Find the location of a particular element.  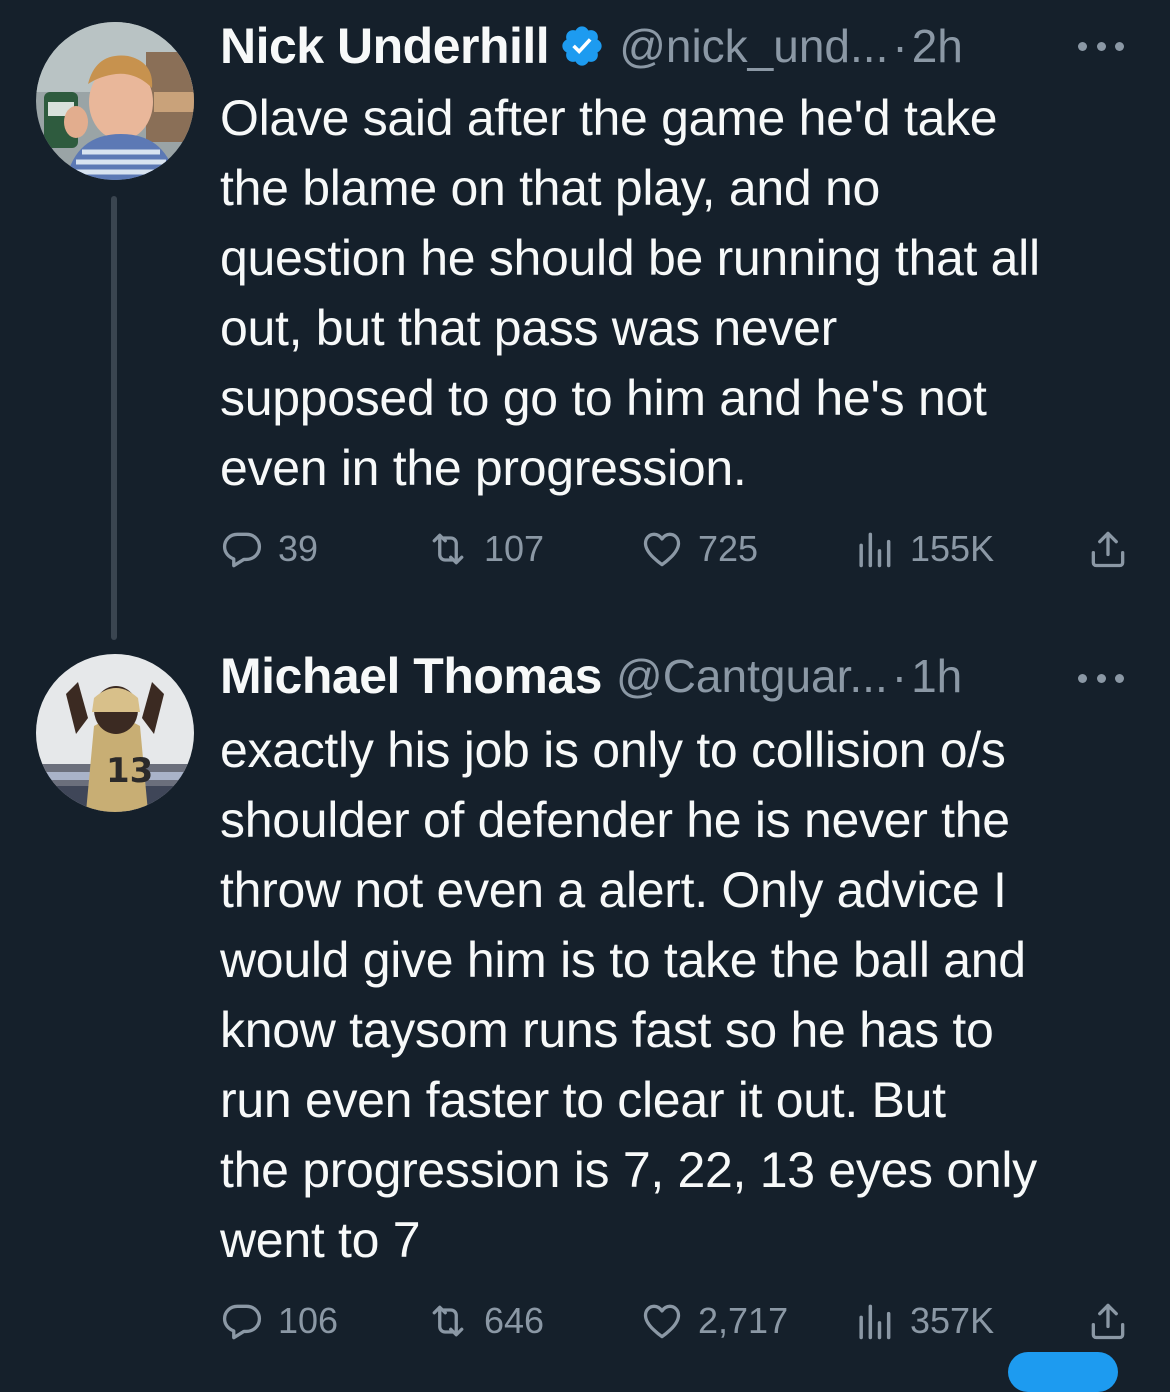

retweet-count: 107 is located at coordinates (514, 548).